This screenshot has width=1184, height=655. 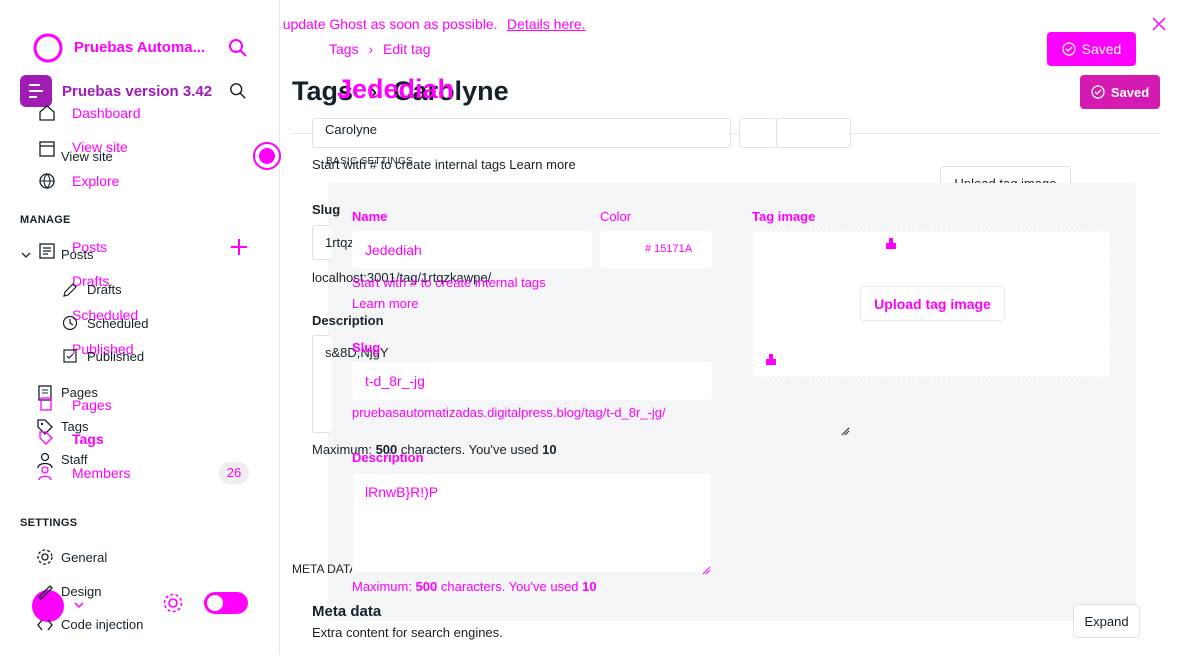 What do you see at coordinates (47, 113) in the screenshot?
I see `home-icon` at bounding box center [47, 113].